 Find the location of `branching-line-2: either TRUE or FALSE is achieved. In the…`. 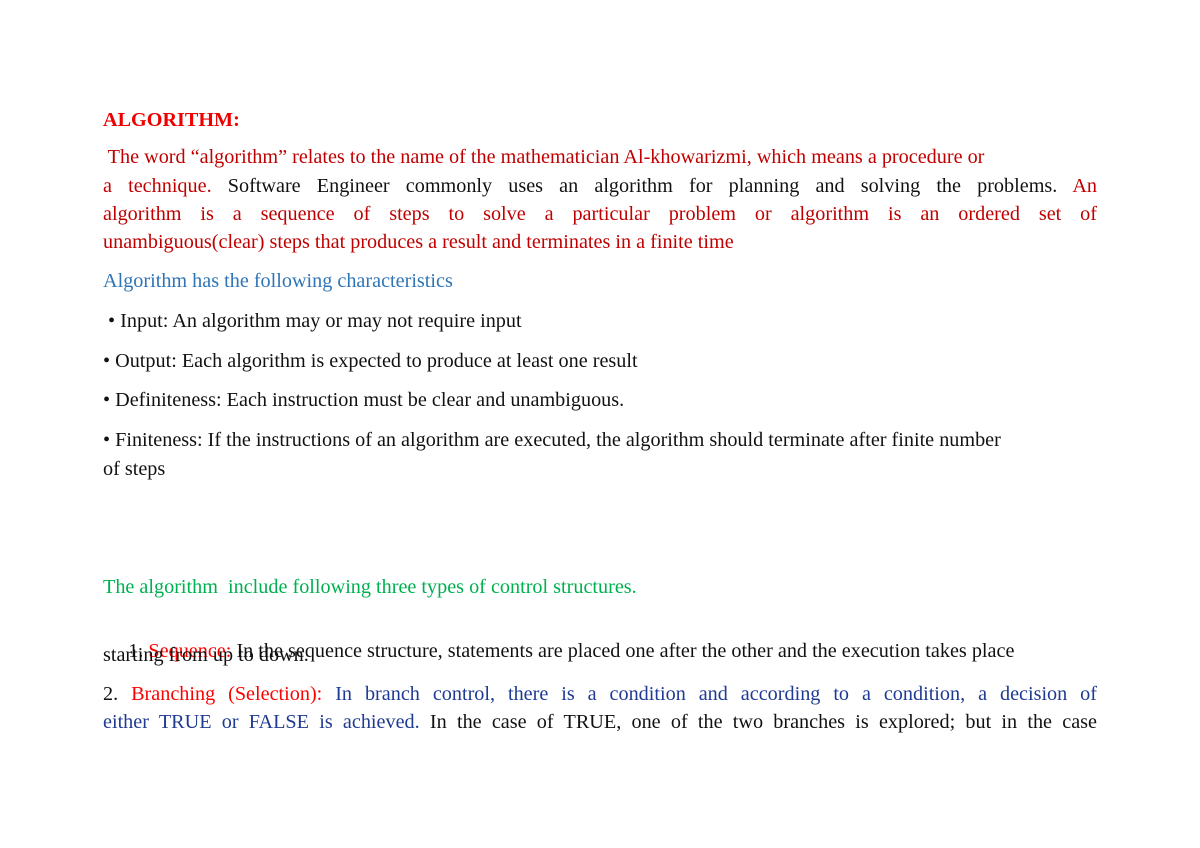

branching-line-2: either TRUE or FALSE is achieved. In the… is located at coordinates (600, 722).